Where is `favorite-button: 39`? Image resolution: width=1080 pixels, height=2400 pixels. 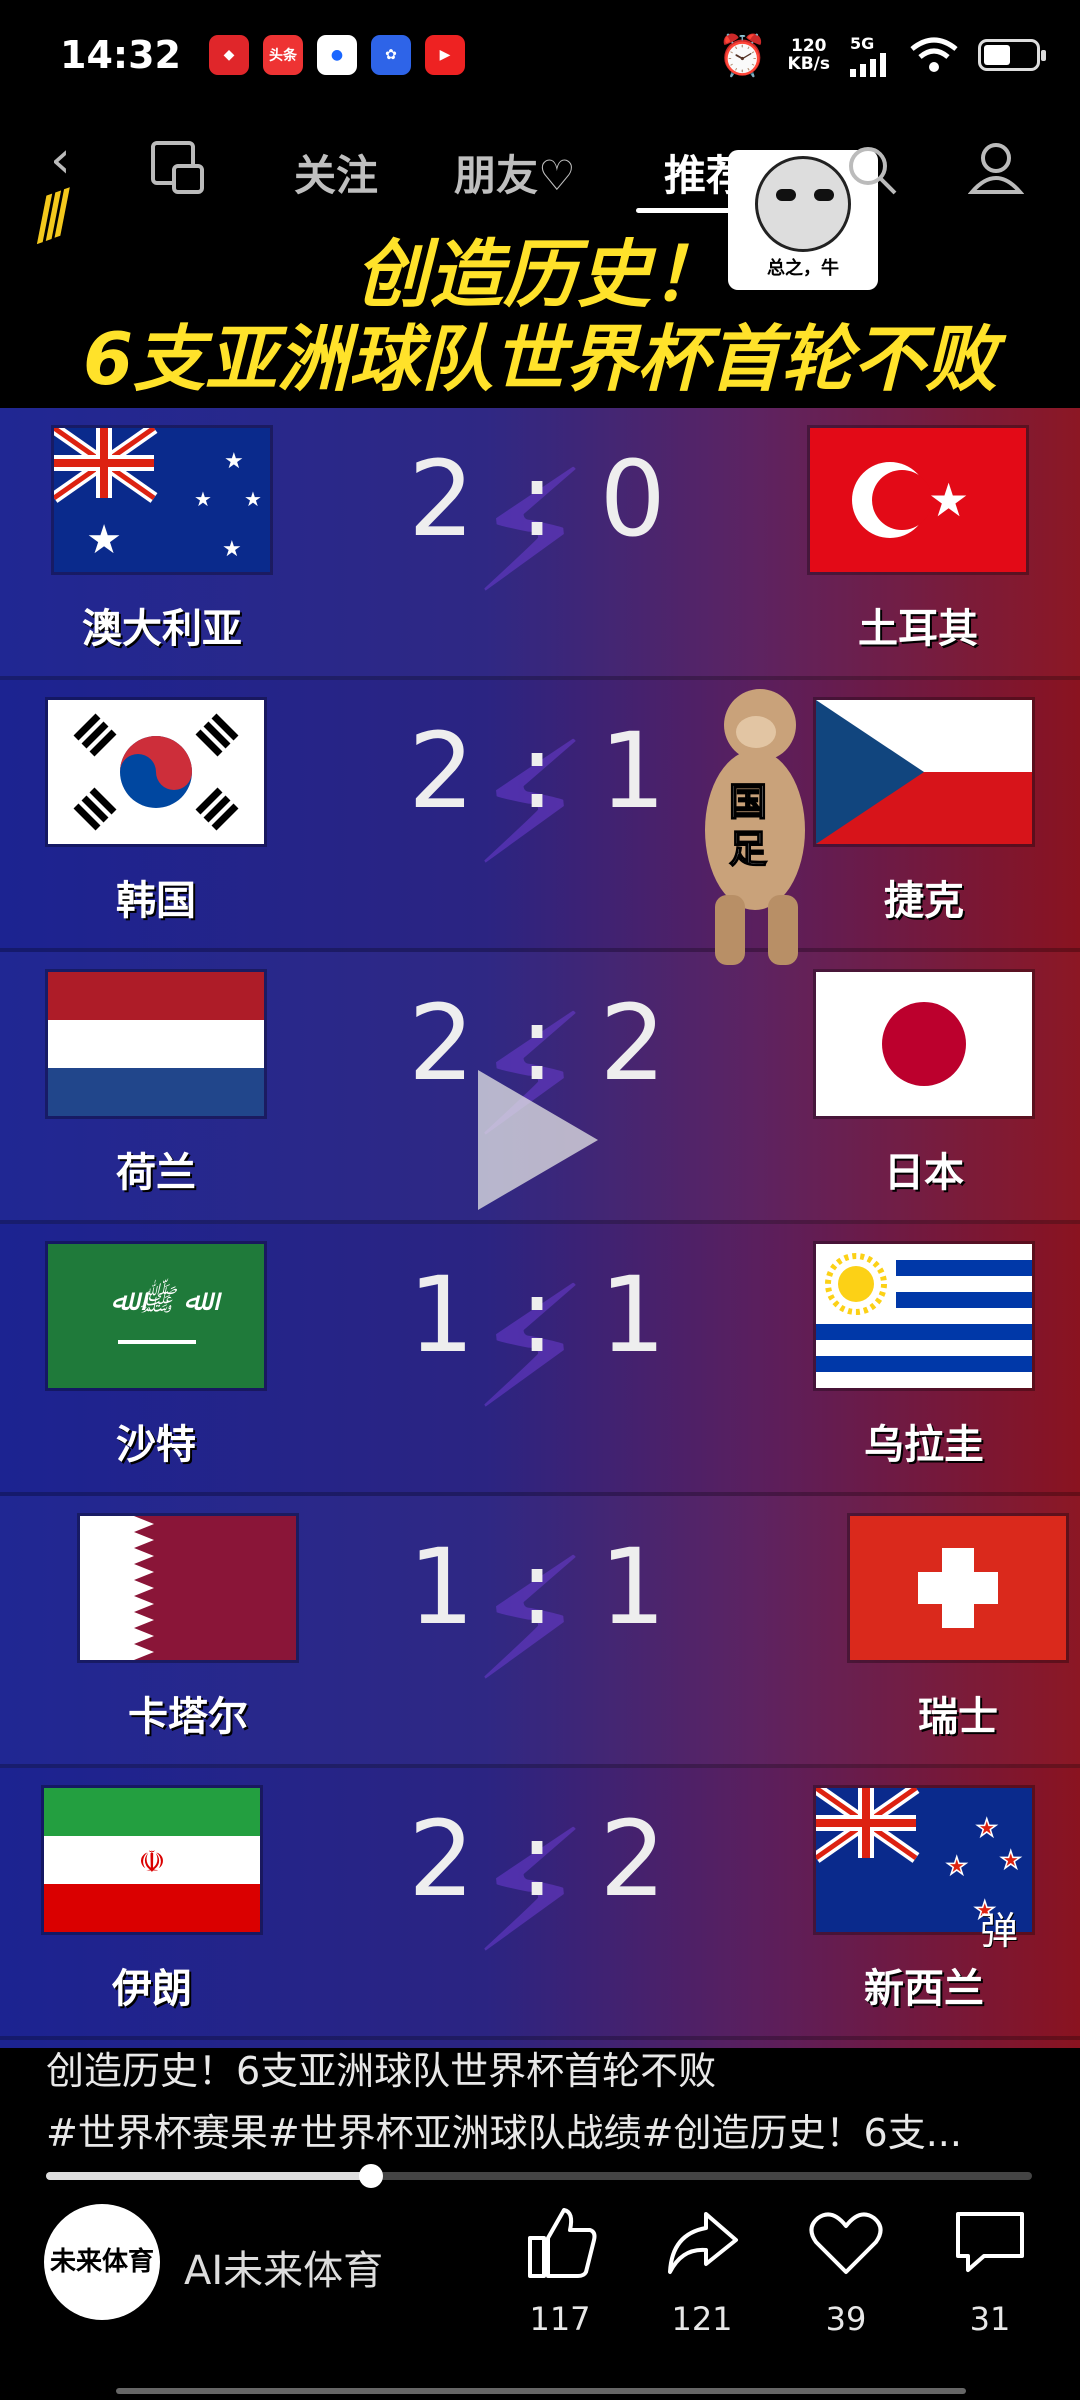
favorite-button: 39 is located at coordinates (846, 2269).